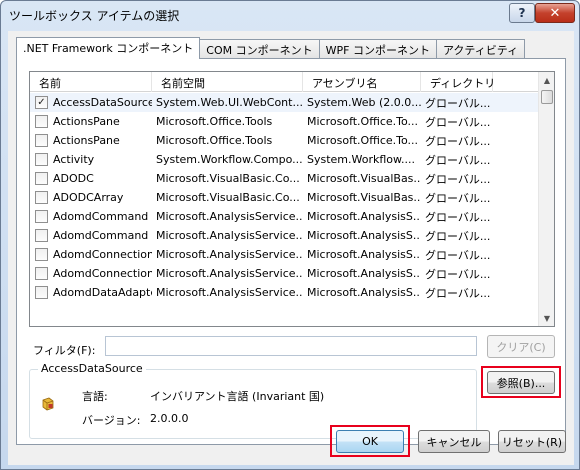 The width and height of the screenshot is (580, 470). What do you see at coordinates (237, 396) in the screenshot?
I see `language-value: インバリアント言語 (Invariant 国)` at bounding box center [237, 396].